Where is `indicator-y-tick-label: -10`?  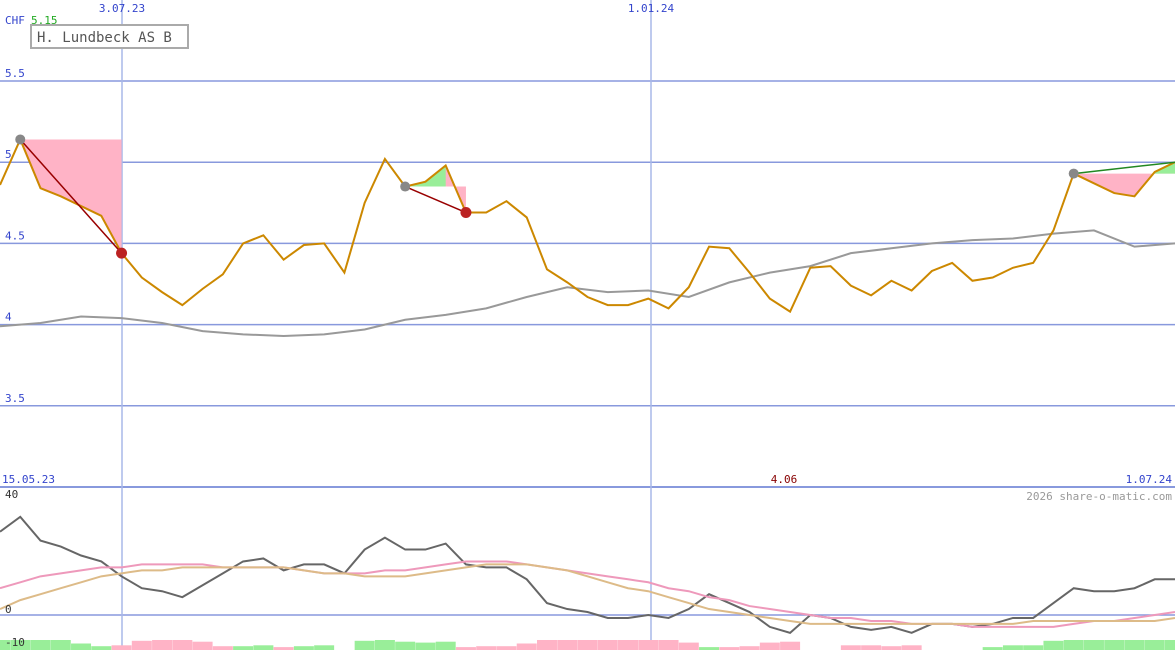 indicator-y-tick-label: -10 is located at coordinates (15, 642).